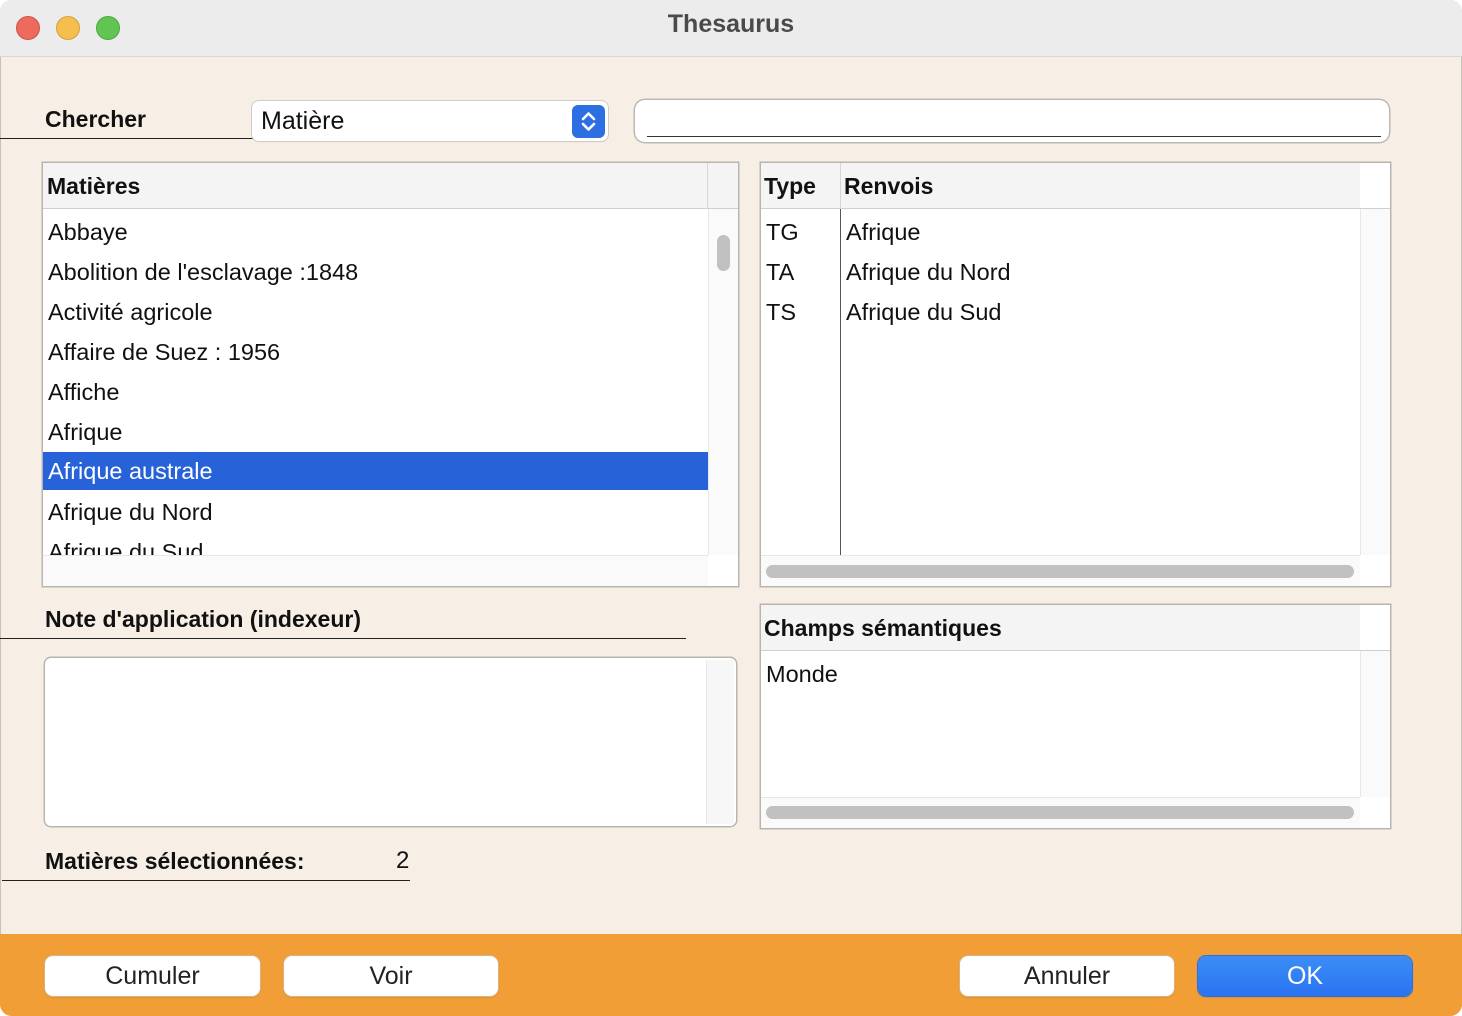 The height and width of the screenshot is (1016, 1462). I want to click on note-textarea, so click(390, 742).